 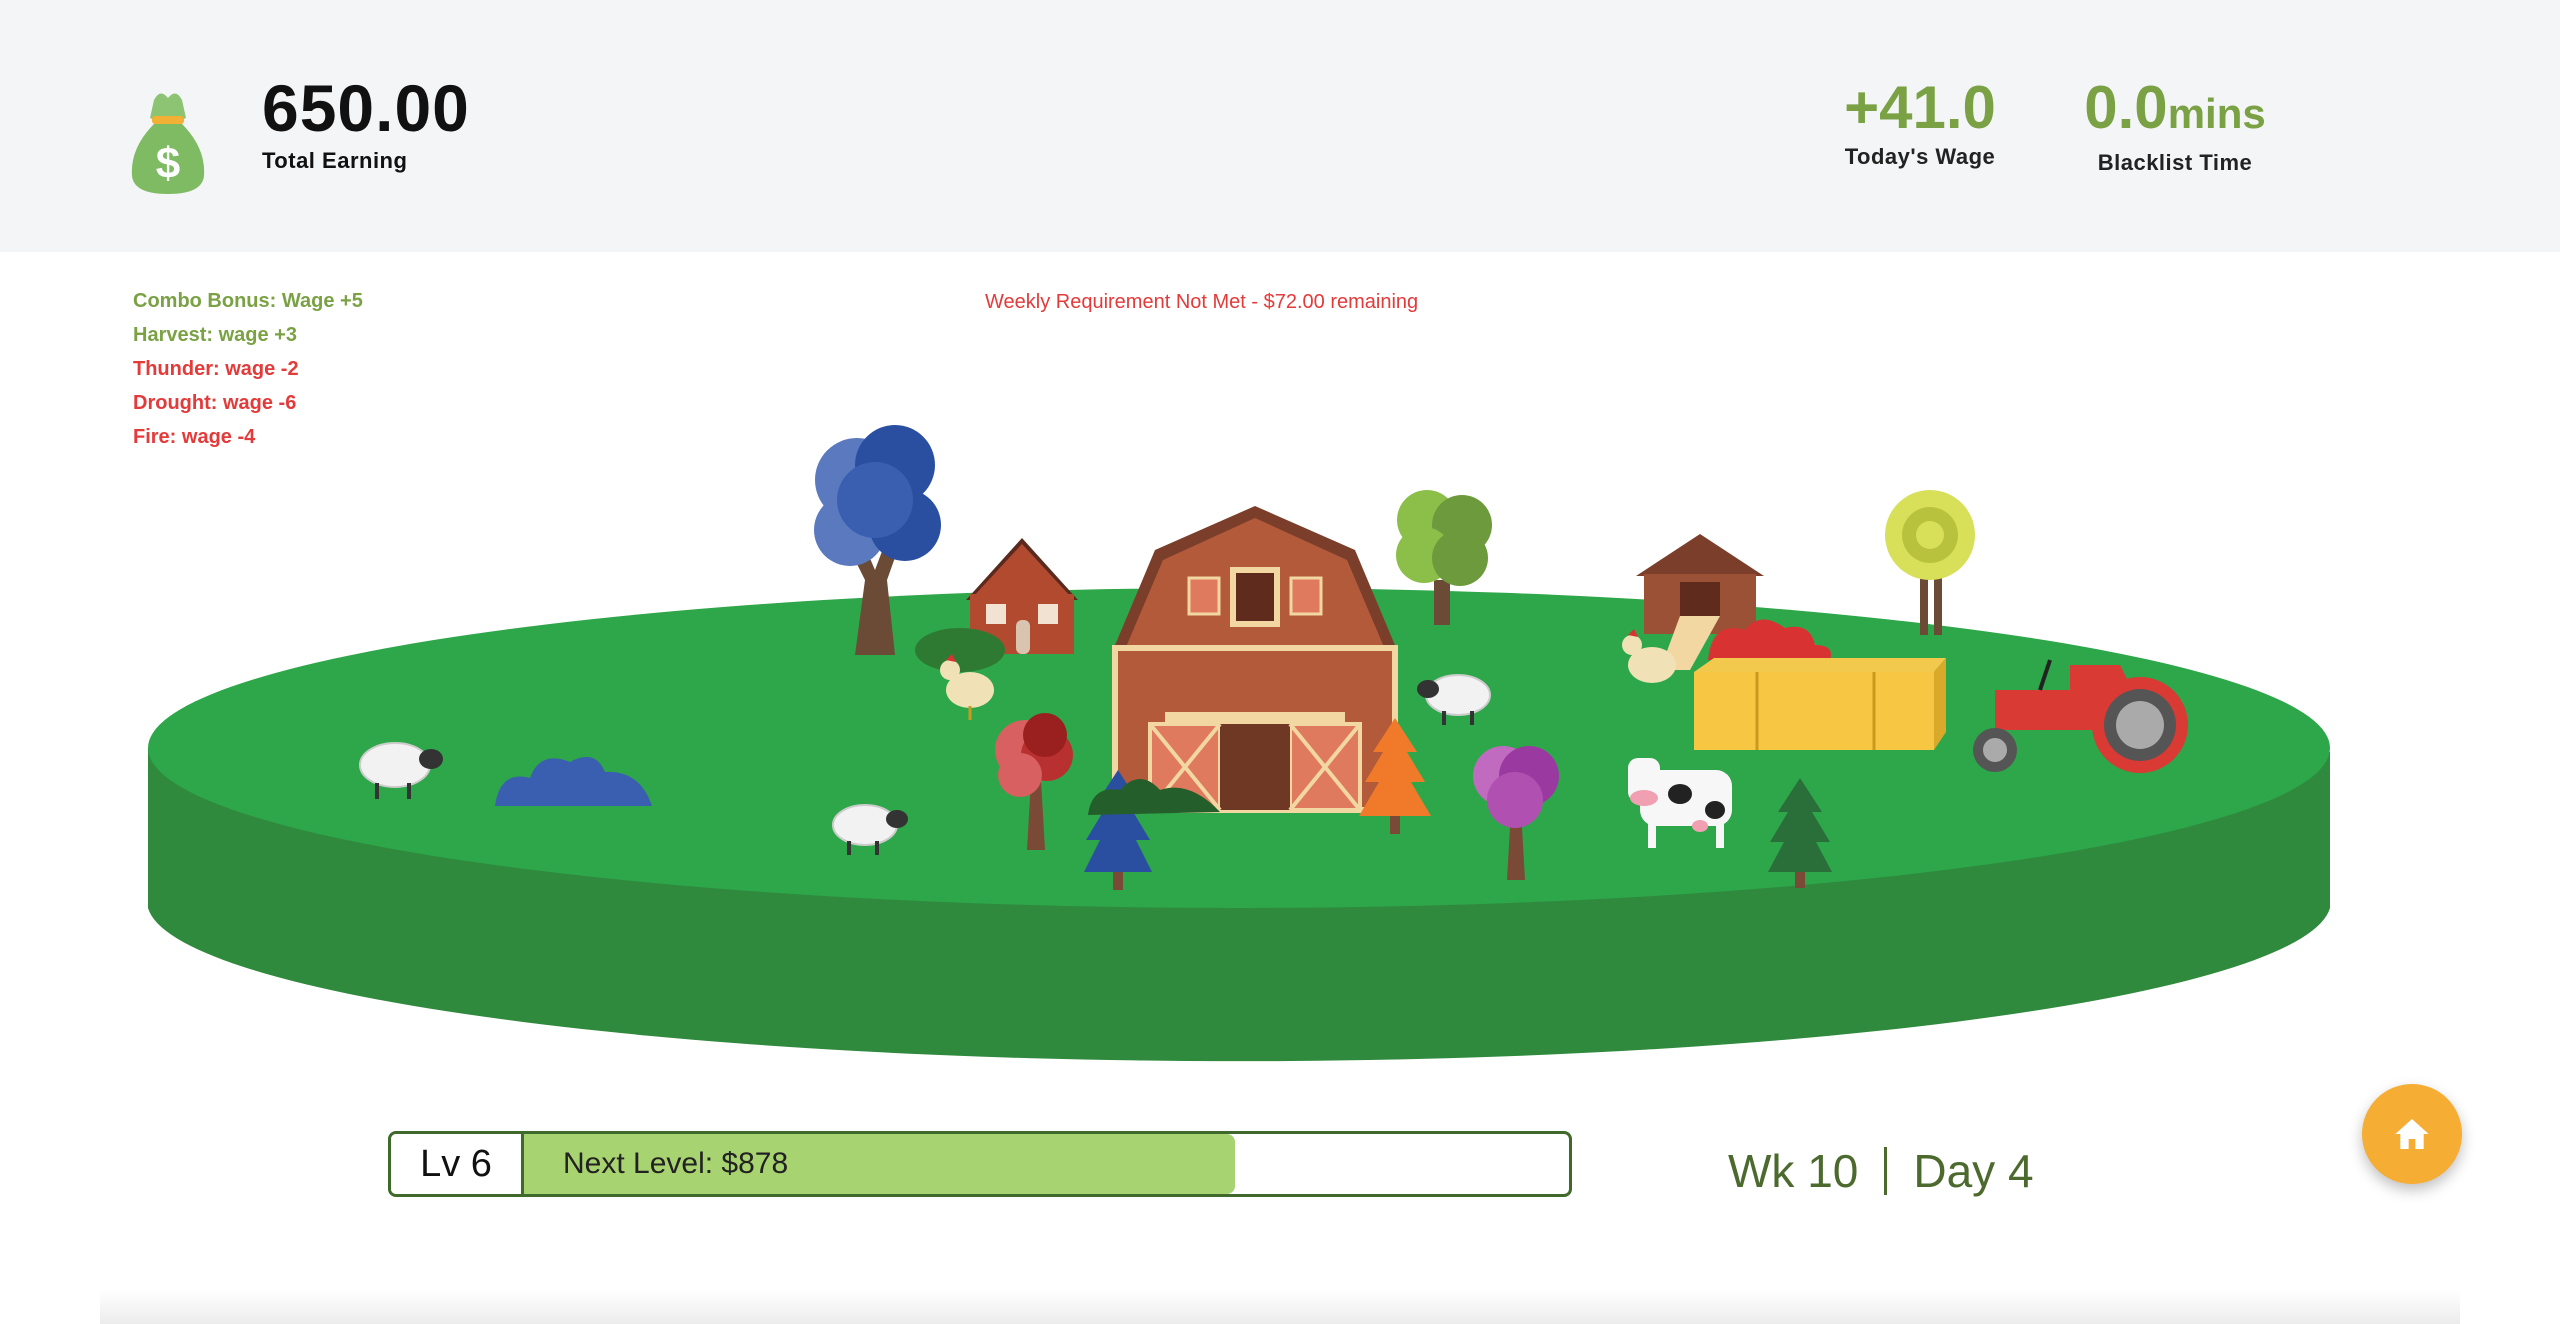 I want to click on event-fire: Fire: wage -4, so click(x=194, y=437).